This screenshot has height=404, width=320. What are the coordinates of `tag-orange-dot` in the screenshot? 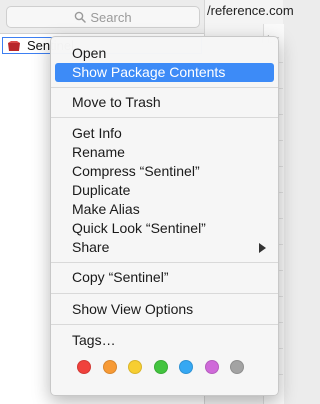 It's located at (109, 367).